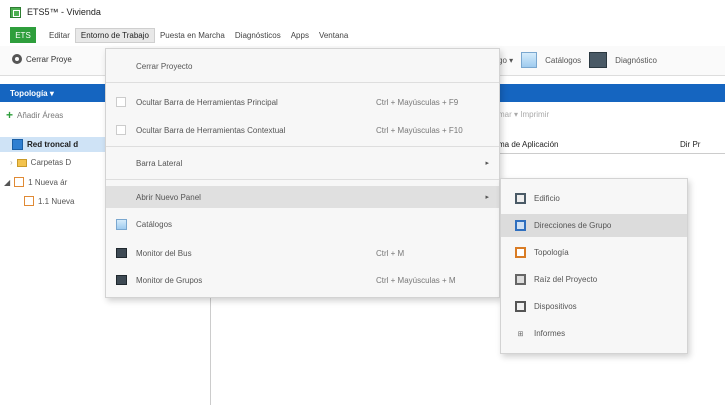  I want to click on area-icon, so click(19, 182).